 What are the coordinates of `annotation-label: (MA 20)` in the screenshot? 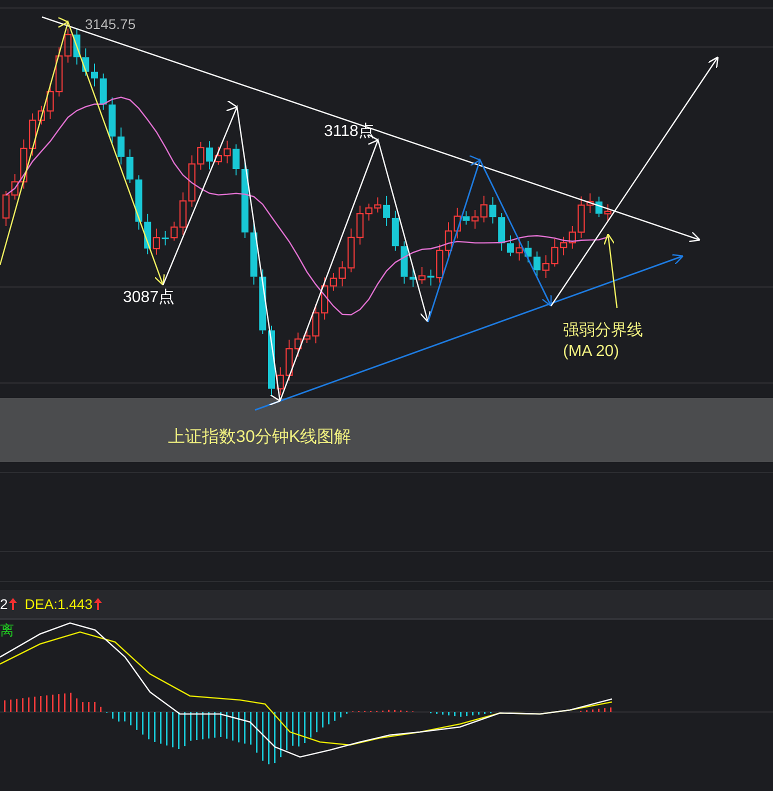 It's located at (591, 352).